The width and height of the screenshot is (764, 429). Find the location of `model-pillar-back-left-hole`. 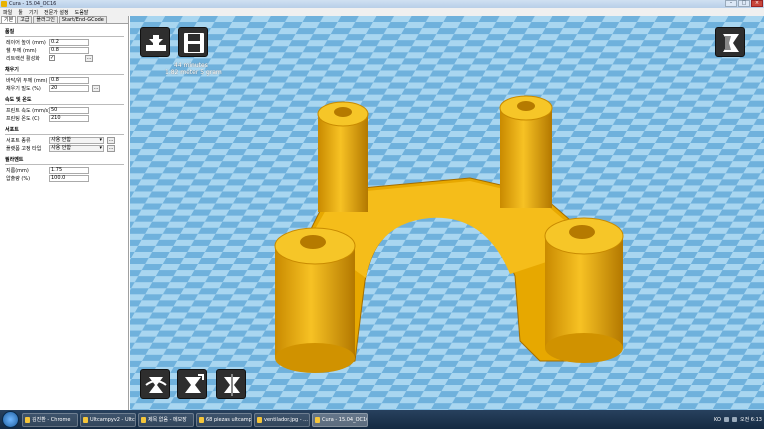

model-pillar-back-left-hole is located at coordinates (343, 112).